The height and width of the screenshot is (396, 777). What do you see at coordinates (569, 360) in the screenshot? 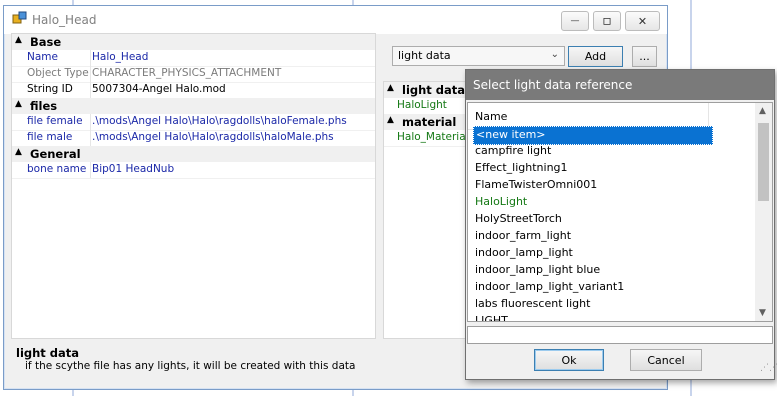
I see `ok-button: Ok` at bounding box center [569, 360].